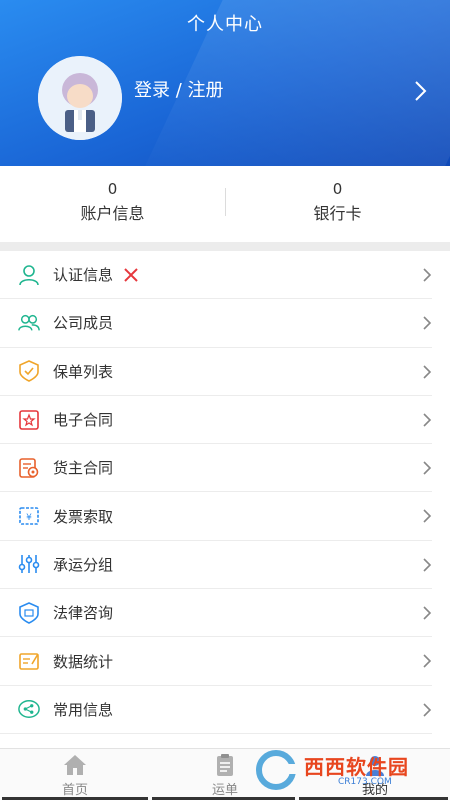  Describe the element at coordinates (29, 275) in the screenshot. I see `user-outline-icon` at that location.